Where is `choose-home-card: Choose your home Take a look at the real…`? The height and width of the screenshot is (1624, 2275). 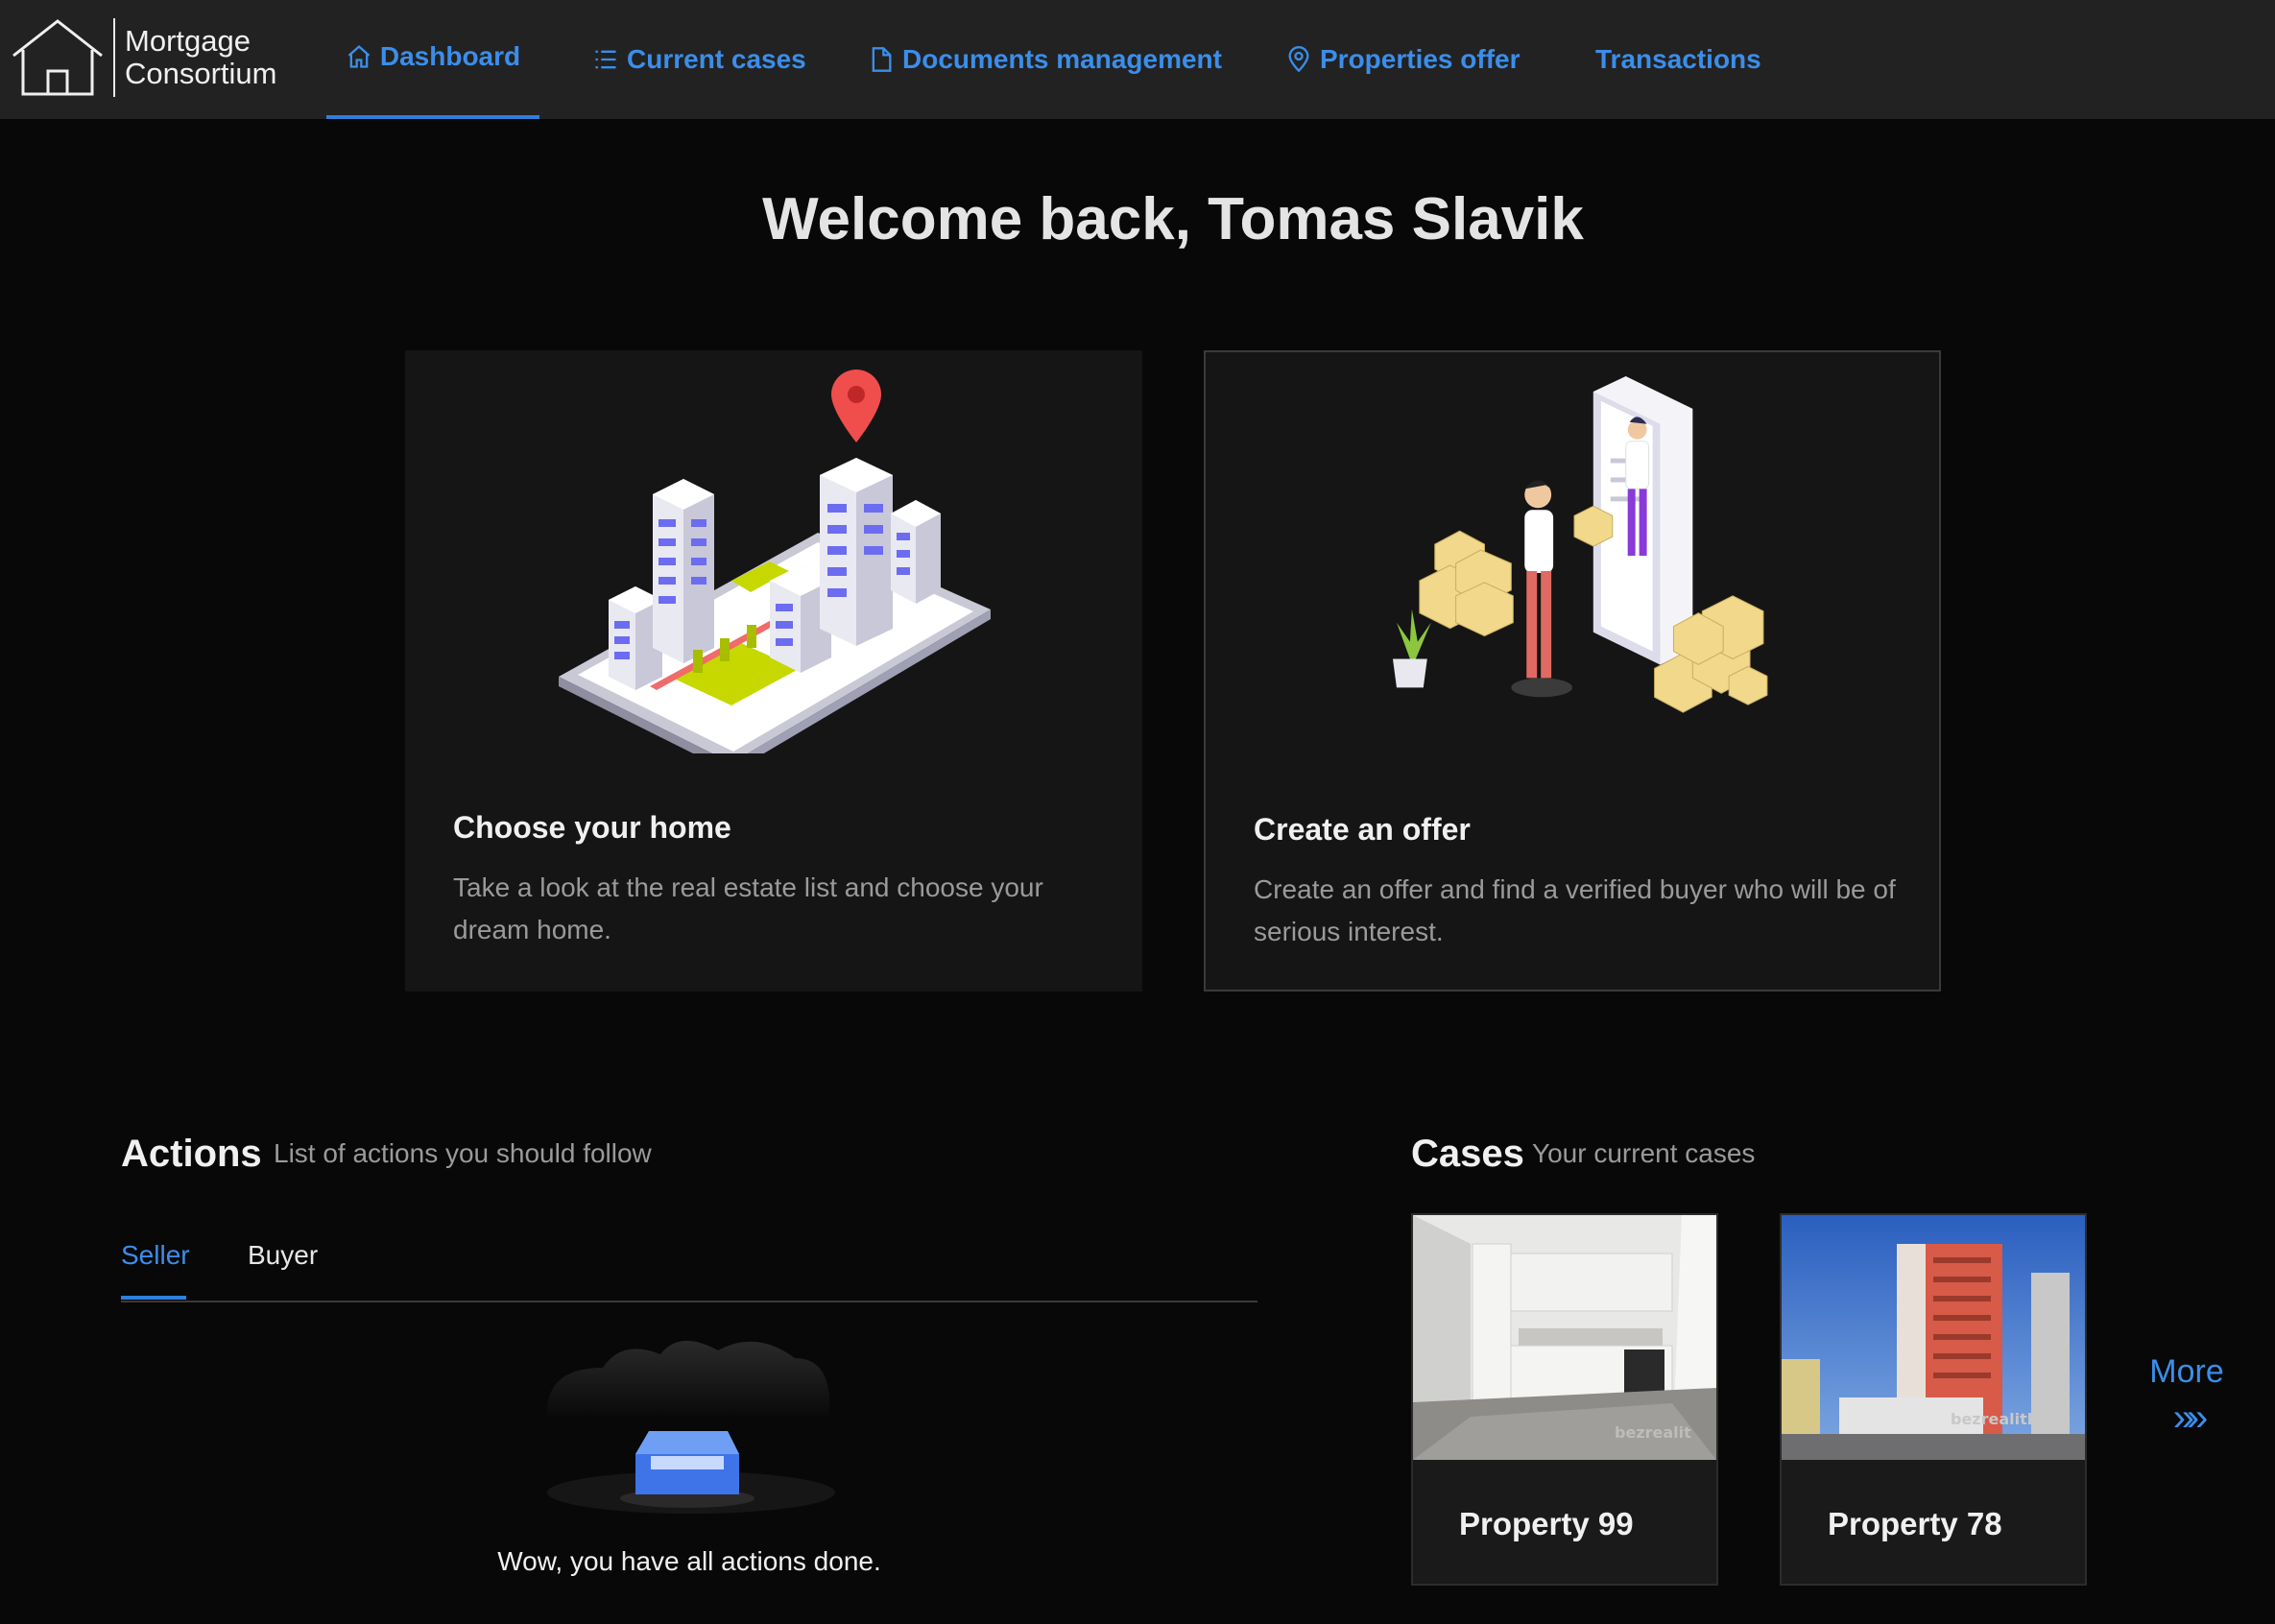 choose-home-card: Choose your home Take a look at the real… is located at coordinates (774, 670).